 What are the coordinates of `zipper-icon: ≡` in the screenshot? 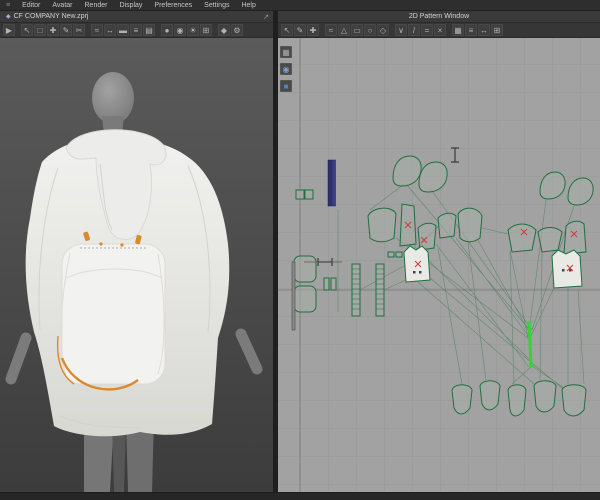 It's located at (136, 30).